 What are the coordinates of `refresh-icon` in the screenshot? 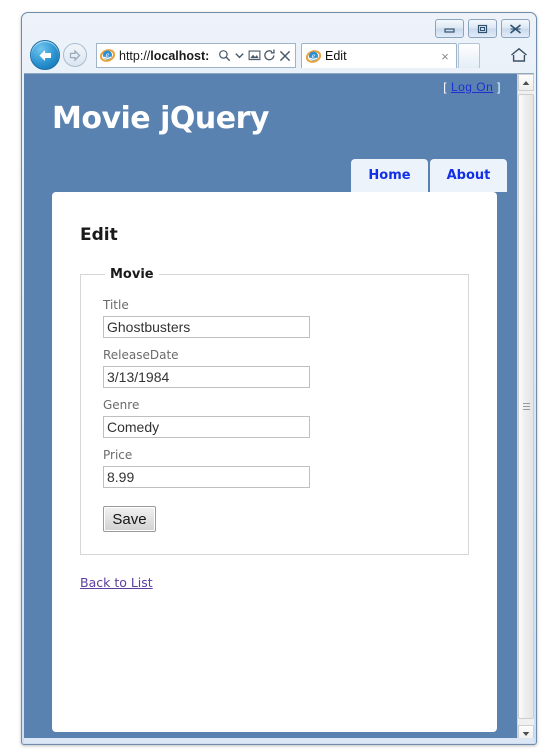 It's located at (269, 56).